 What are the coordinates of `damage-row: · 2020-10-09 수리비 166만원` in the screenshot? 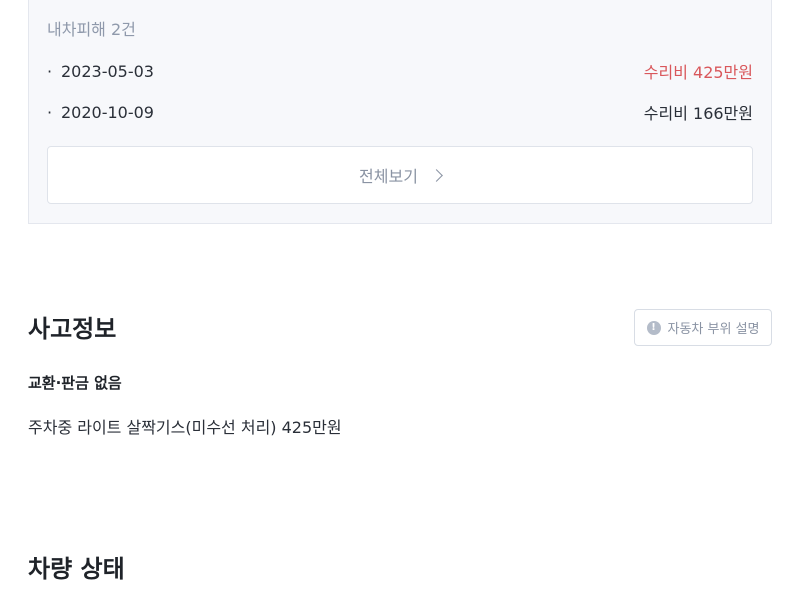 It's located at (400, 112).